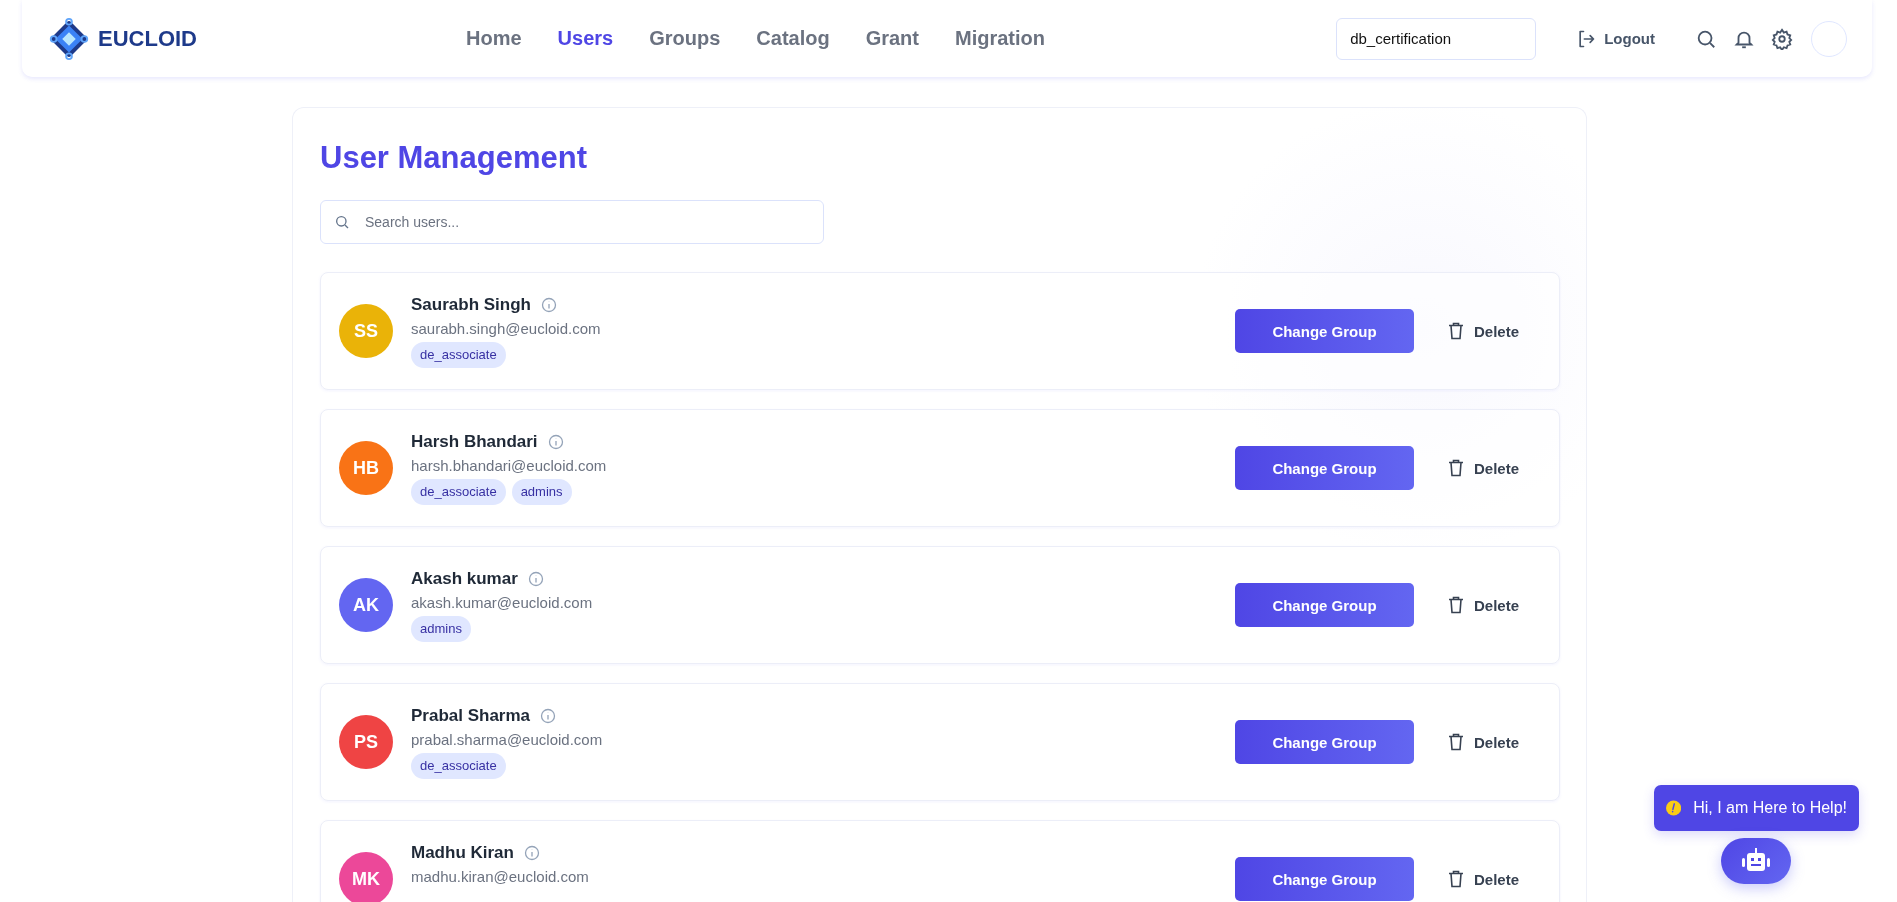 This screenshot has height=902, width=1897. I want to click on user-avatar: HB, so click(366, 468).